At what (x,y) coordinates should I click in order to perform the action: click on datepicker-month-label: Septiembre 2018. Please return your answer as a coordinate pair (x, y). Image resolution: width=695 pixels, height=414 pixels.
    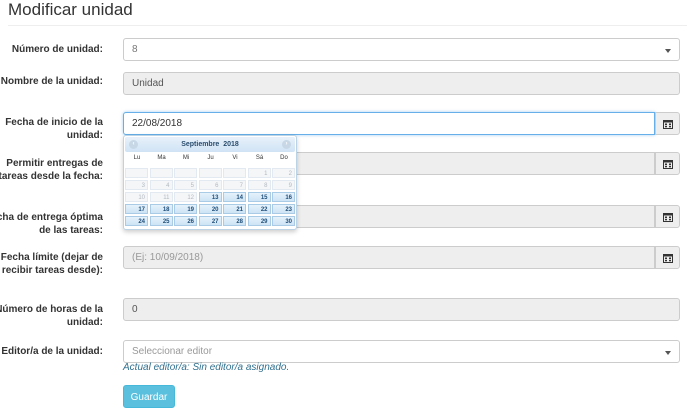
    Looking at the image, I should click on (210, 144).